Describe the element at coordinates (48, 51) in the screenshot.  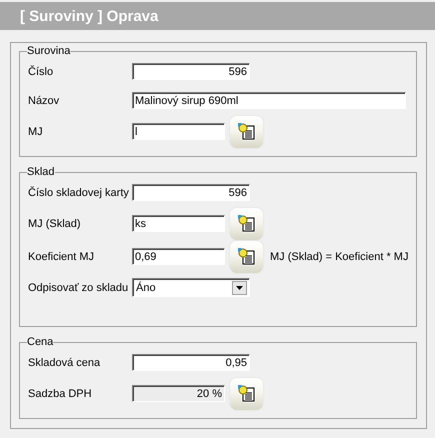
I see `group-title: Surovina` at that location.